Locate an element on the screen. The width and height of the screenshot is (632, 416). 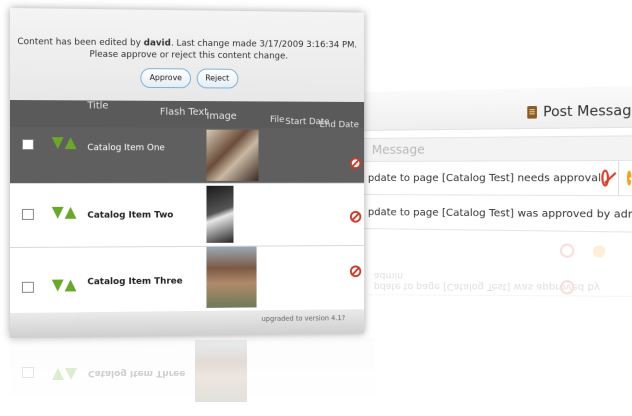
column-image: Image is located at coordinates (221, 116).